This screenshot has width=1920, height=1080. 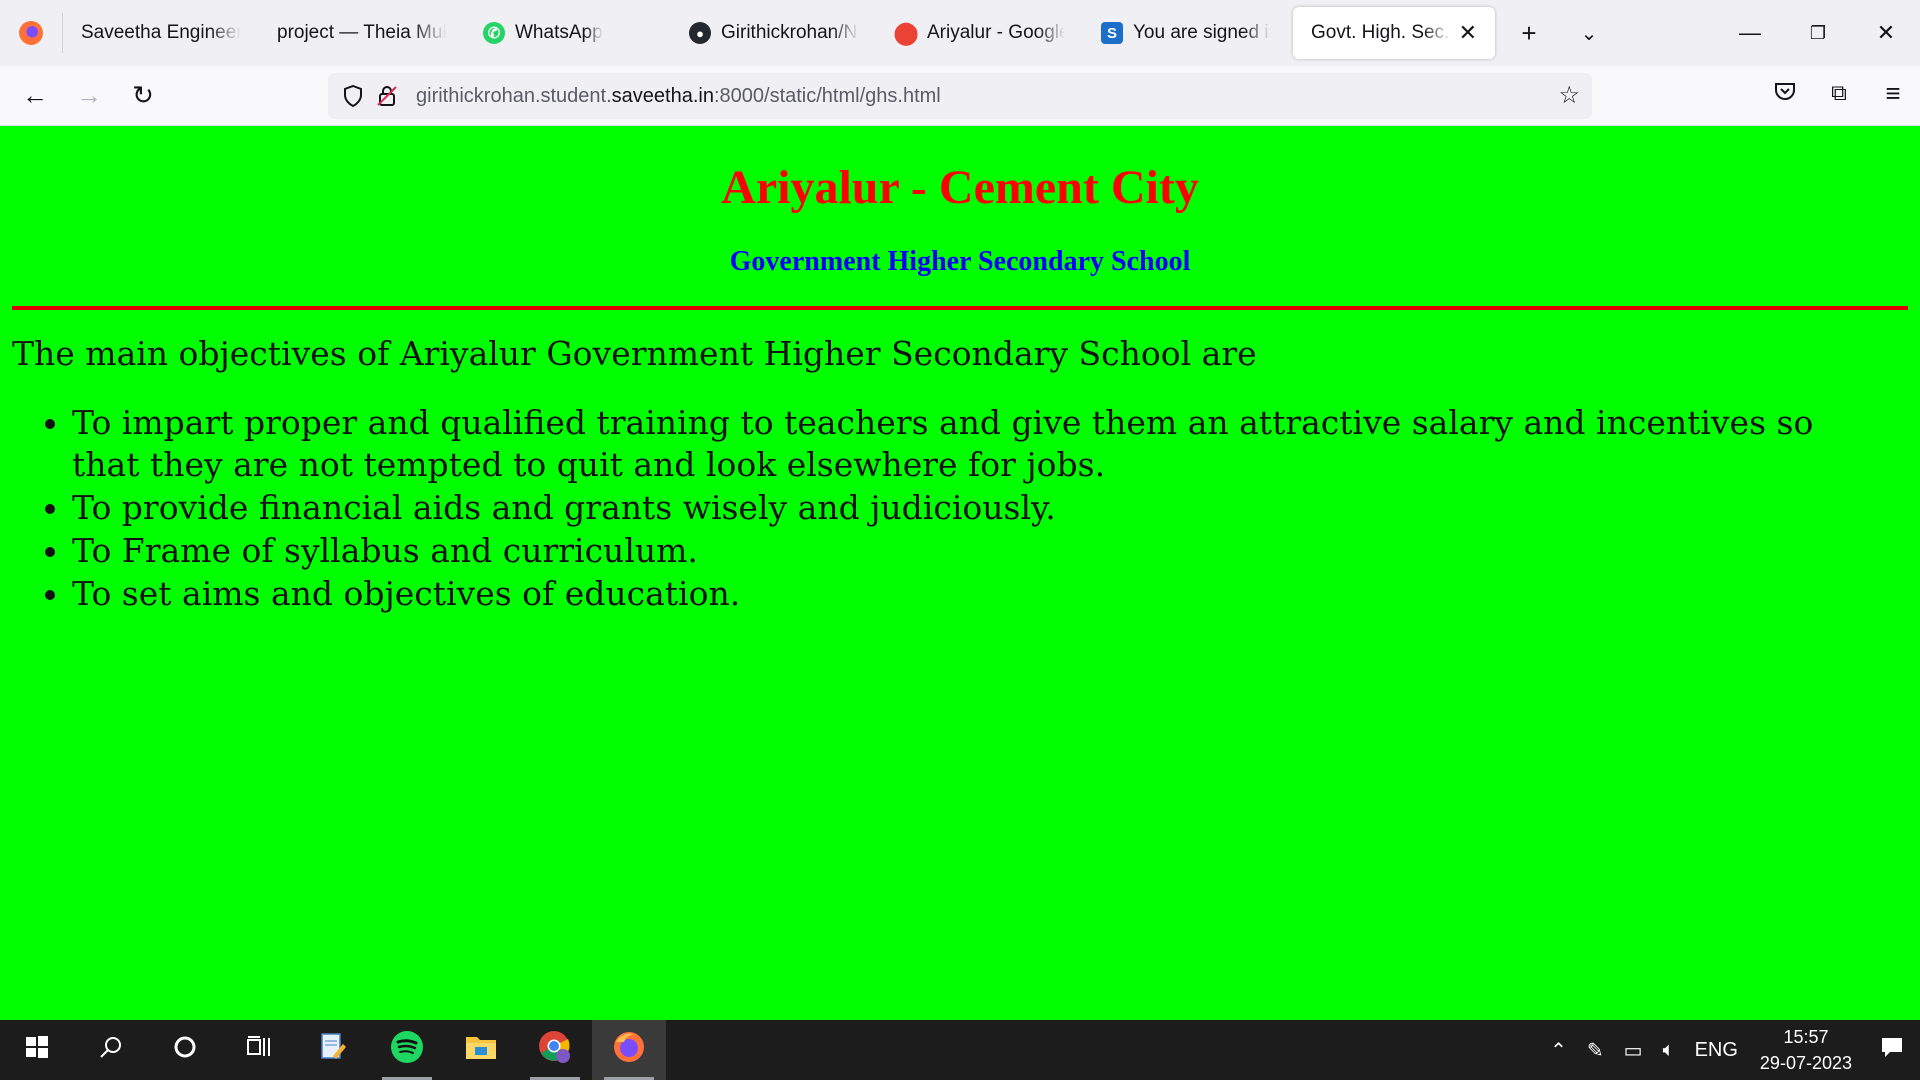 I want to click on notepad-app, so click(x=333, y=1050).